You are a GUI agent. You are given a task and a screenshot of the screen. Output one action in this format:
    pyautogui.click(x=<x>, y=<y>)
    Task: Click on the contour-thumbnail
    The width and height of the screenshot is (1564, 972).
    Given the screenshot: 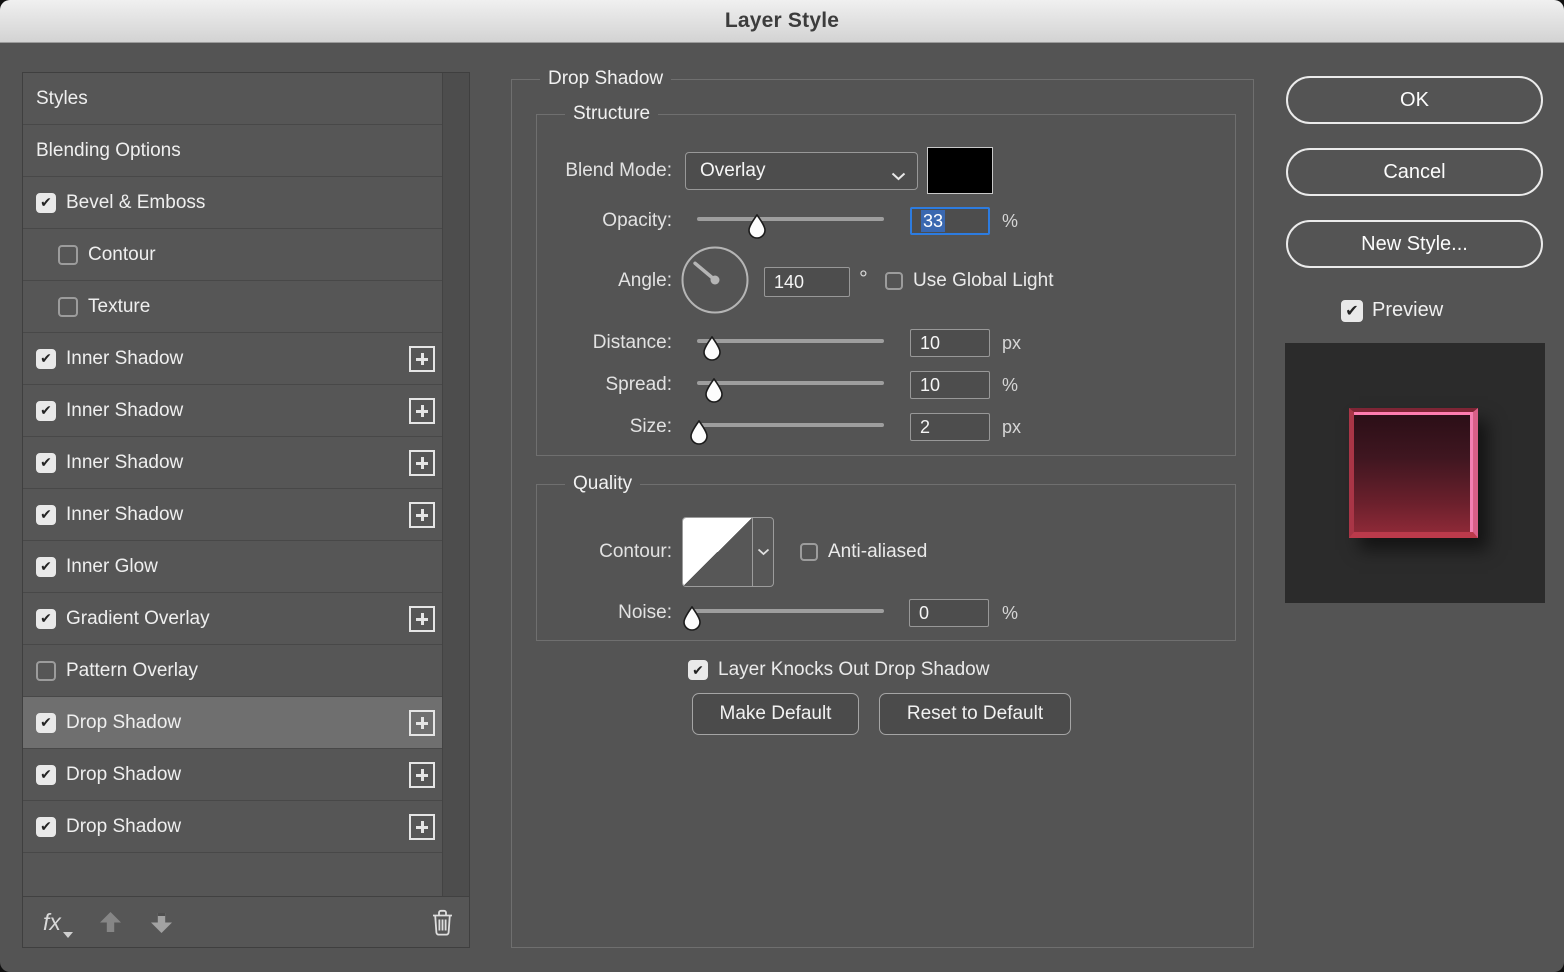 What is the action you would take?
    pyautogui.click(x=717, y=552)
    